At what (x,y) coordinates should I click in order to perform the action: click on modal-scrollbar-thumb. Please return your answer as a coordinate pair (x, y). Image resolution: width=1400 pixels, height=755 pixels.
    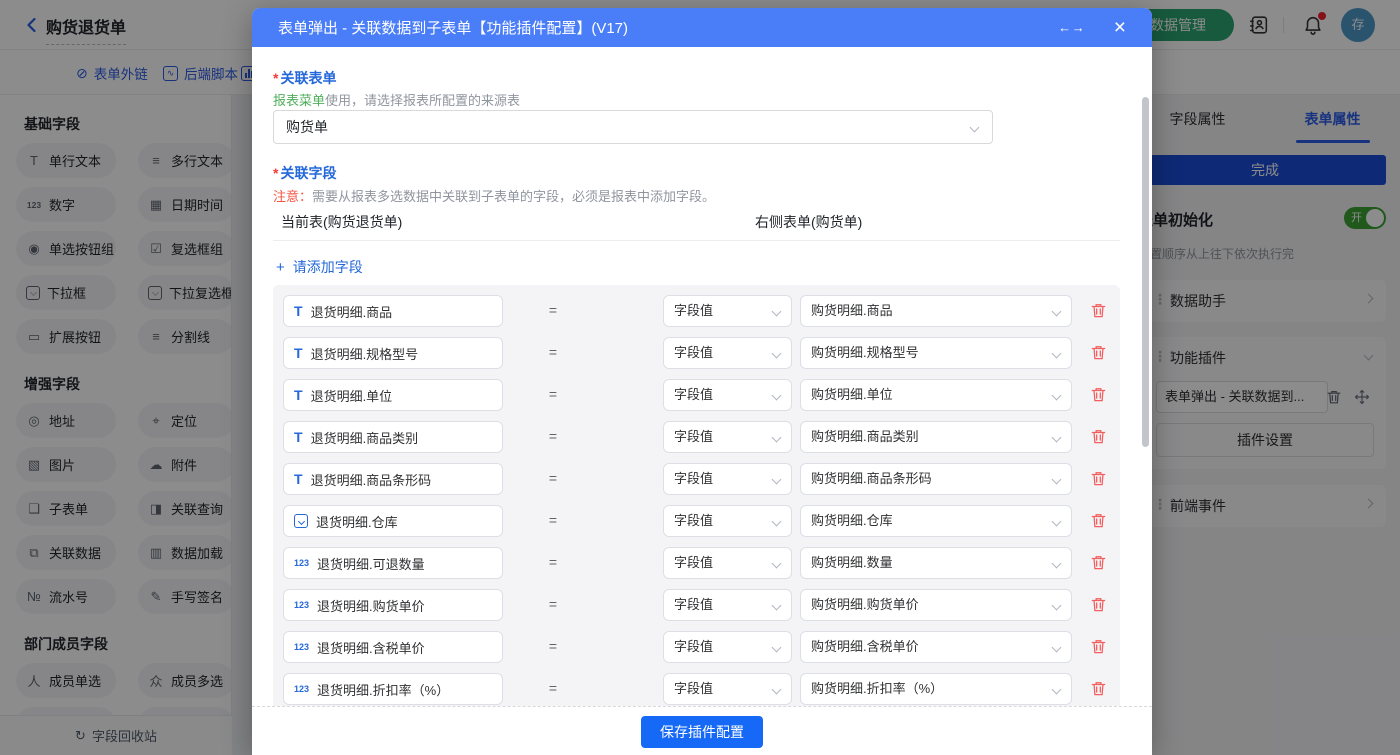
    Looking at the image, I should click on (1145, 272).